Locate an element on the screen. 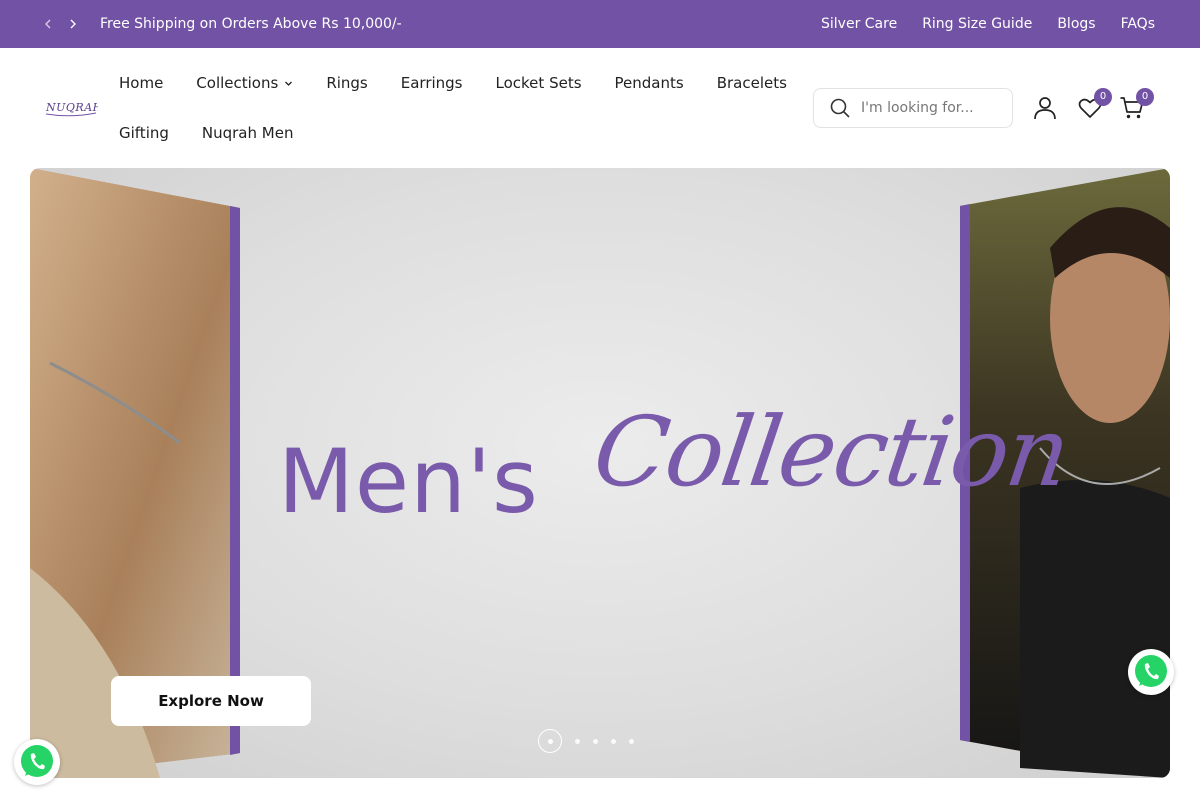 Image resolution: width=1200 pixels, height=800 pixels. link-ring-size-guide: Ring Size Guide is located at coordinates (977, 24).